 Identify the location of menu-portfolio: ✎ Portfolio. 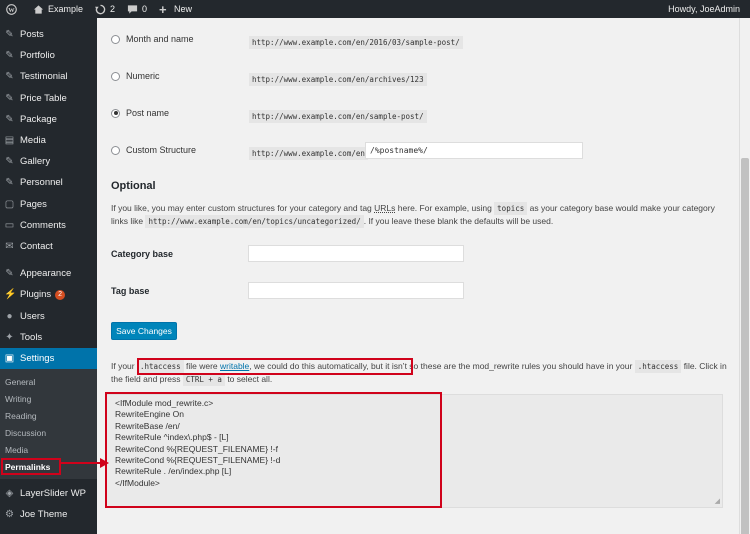
(48, 55).